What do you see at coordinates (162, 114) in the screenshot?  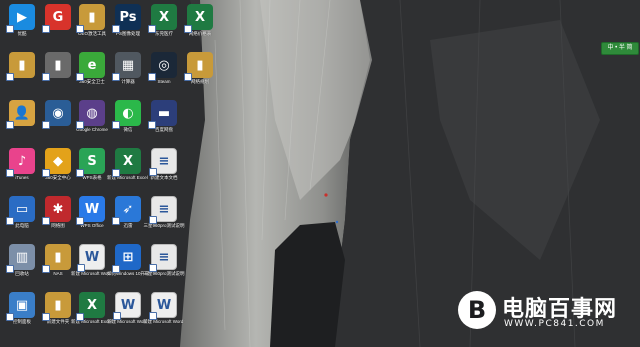 I see `app-icon: ▬` at bounding box center [162, 114].